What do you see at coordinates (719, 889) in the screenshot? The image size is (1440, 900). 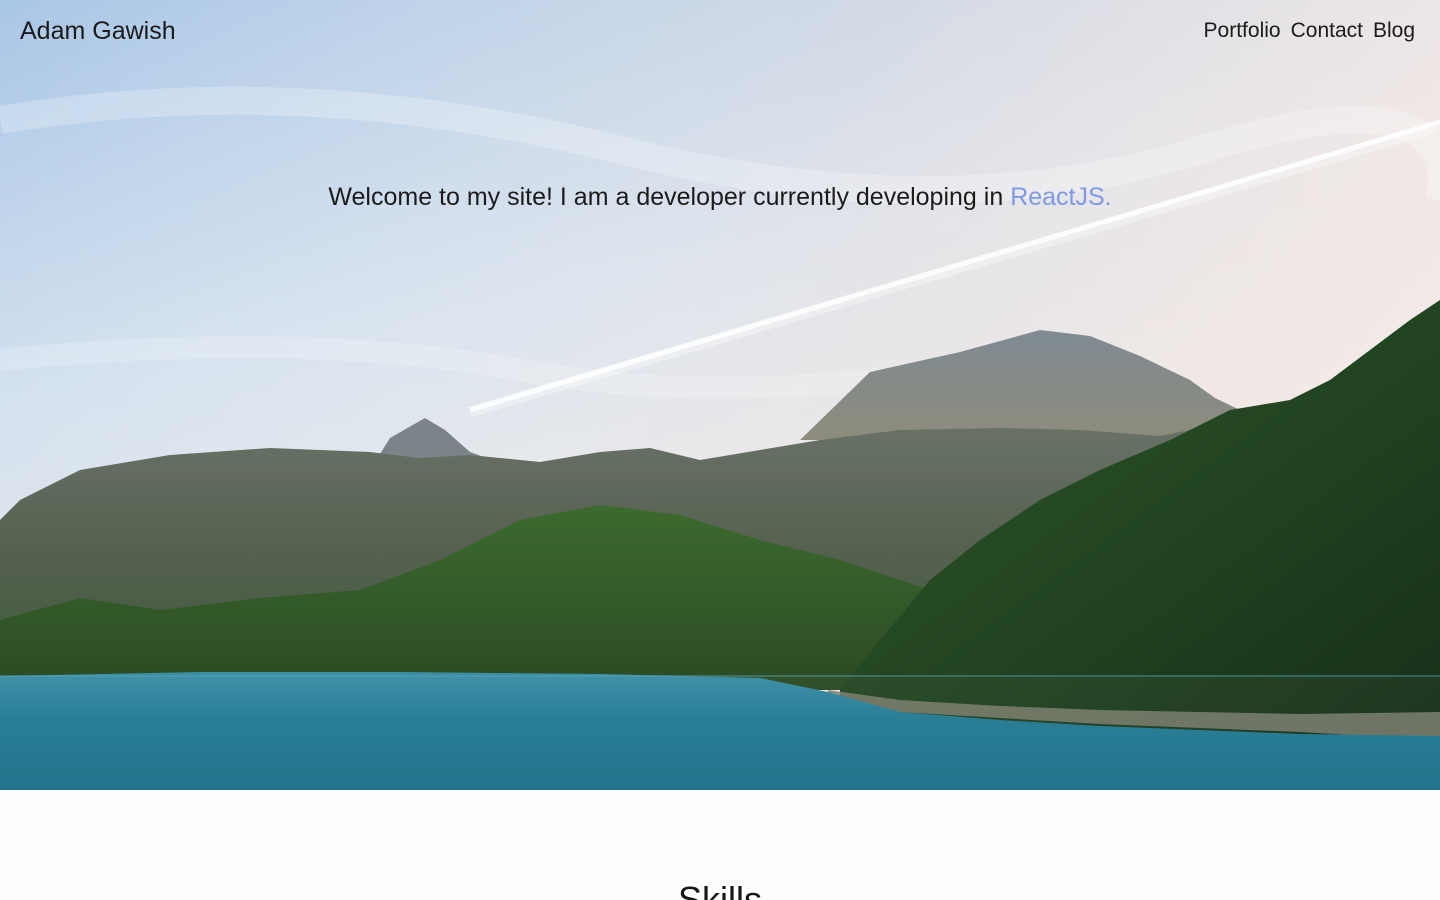 I see `skills-heading: Skills` at bounding box center [719, 889].